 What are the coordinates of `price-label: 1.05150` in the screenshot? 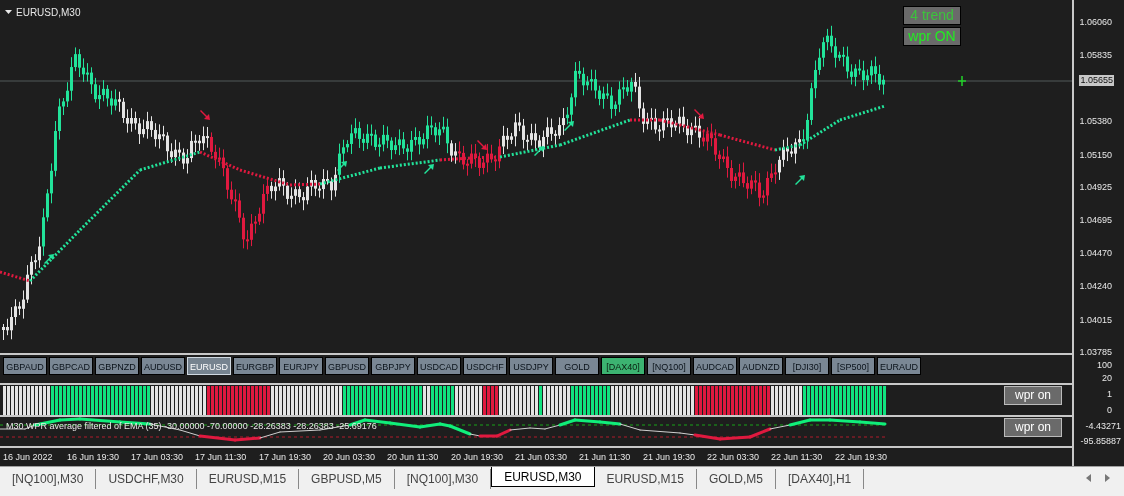 It's located at (1095, 155).